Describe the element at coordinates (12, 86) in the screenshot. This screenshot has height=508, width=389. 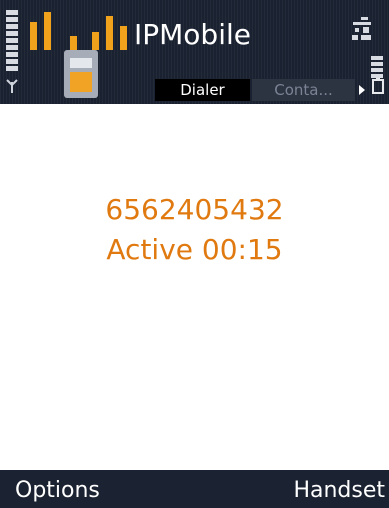
I see `antenna-icon` at that location.